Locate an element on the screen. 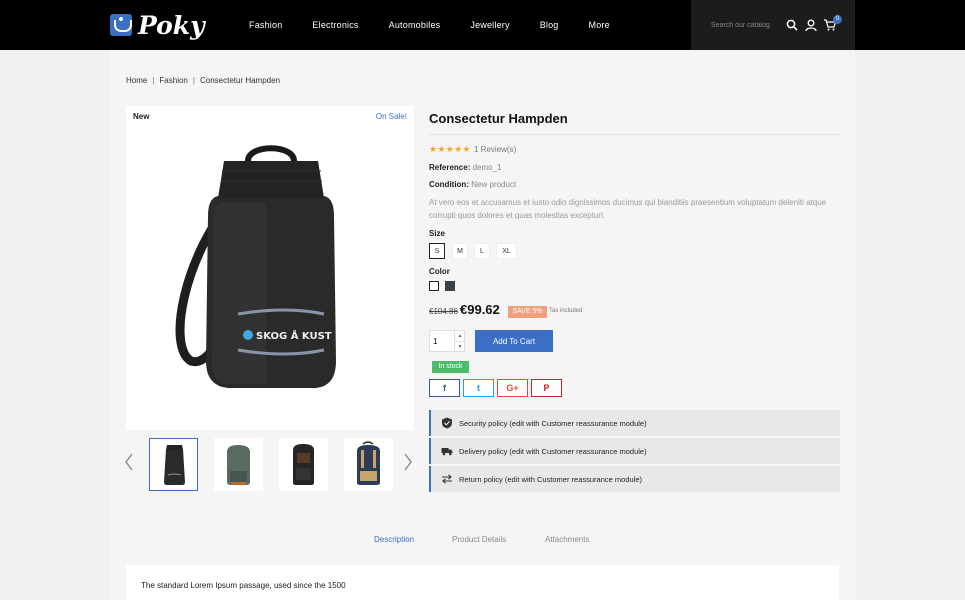 The height and width of the screenshot is (600, 965). new-flag: New is located at coordinates (141, 116).